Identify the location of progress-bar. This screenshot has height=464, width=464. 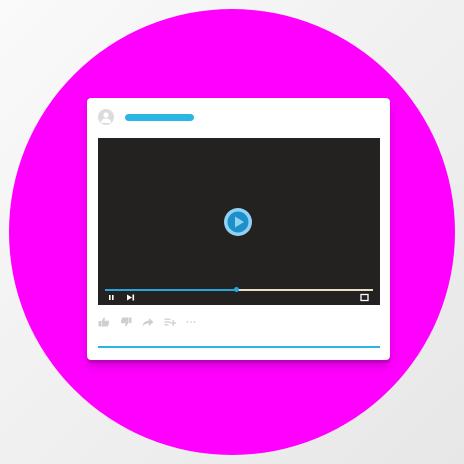
(239, 289).